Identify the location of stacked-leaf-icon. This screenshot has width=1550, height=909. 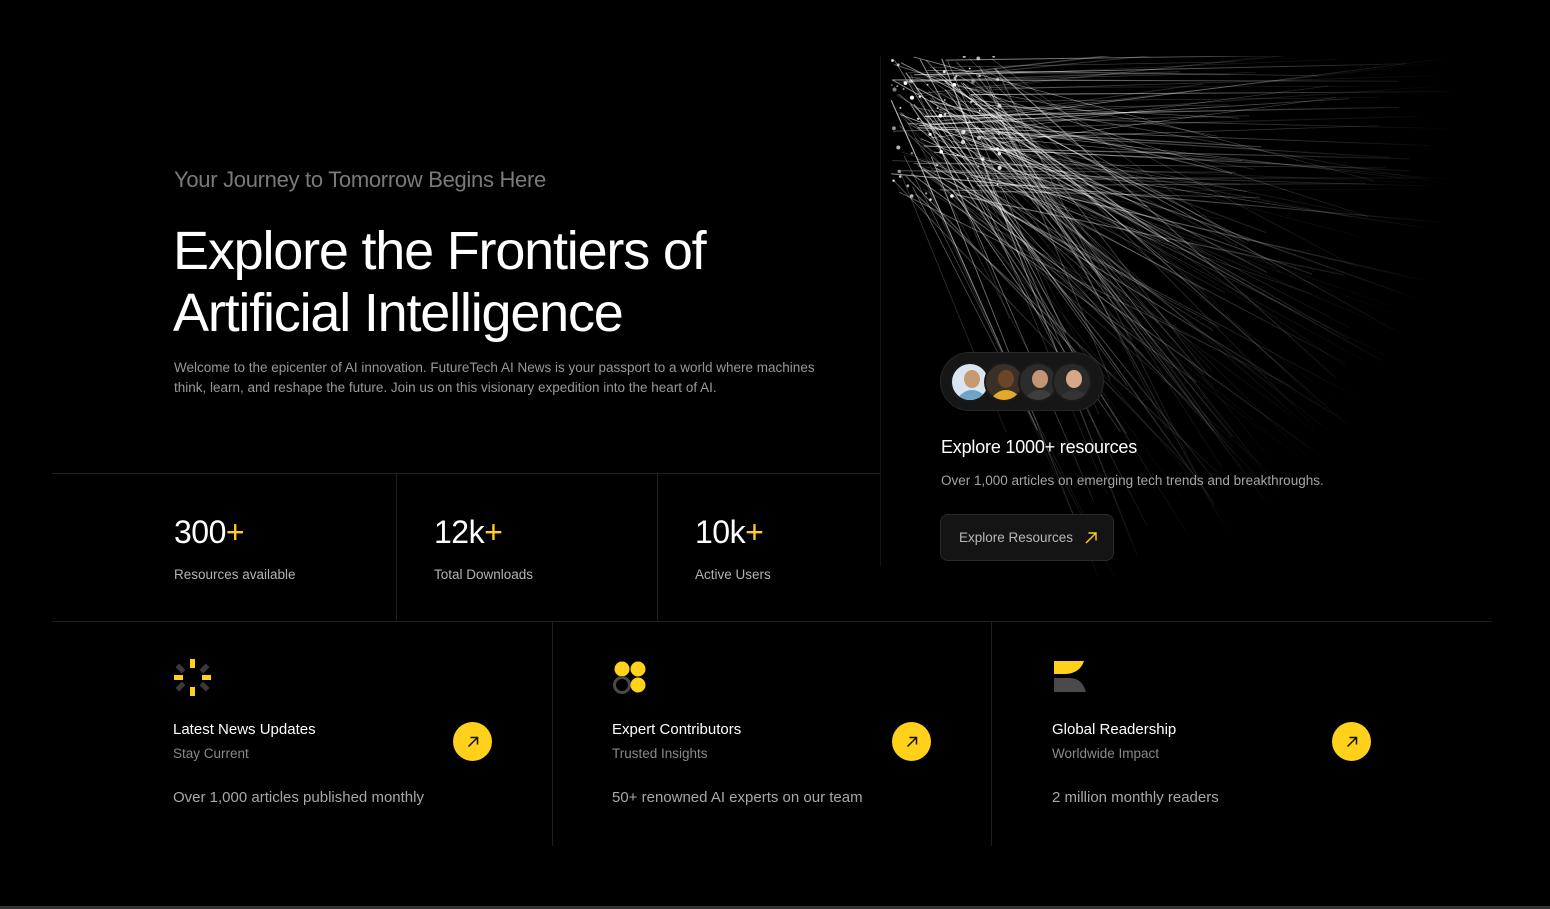
(1070, 676).